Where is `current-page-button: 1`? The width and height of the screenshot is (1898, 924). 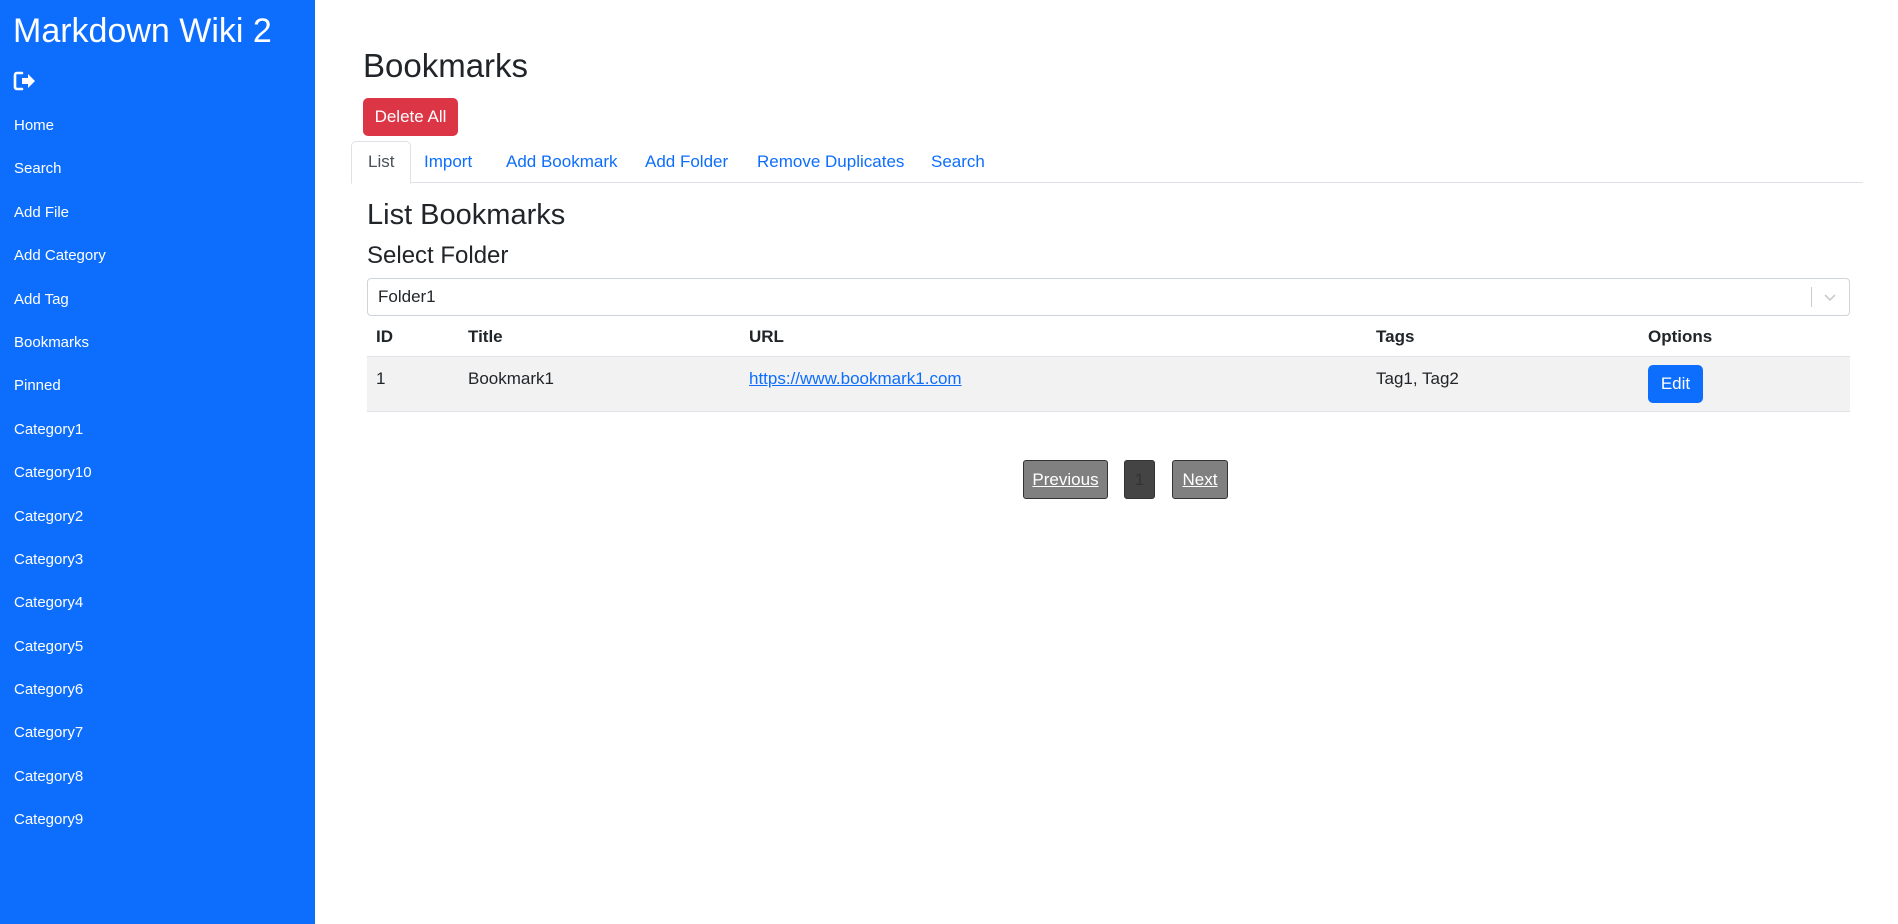
current-page-button: 1 is located at coordinates (1139, 479).